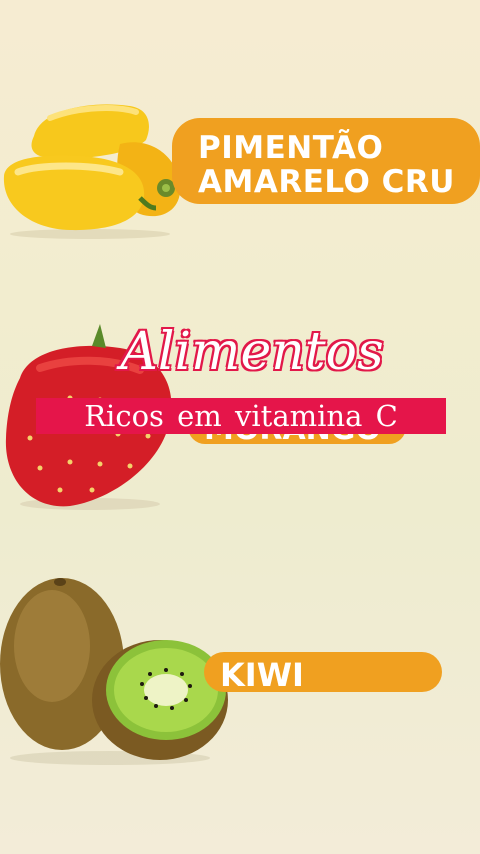 This screenshot has height=854, width=480. What do you see at coordinates (326, 182) in the screenshot?
I see `pepper-label-line2: AMARELO CRU` at bounding box center [326, 182].